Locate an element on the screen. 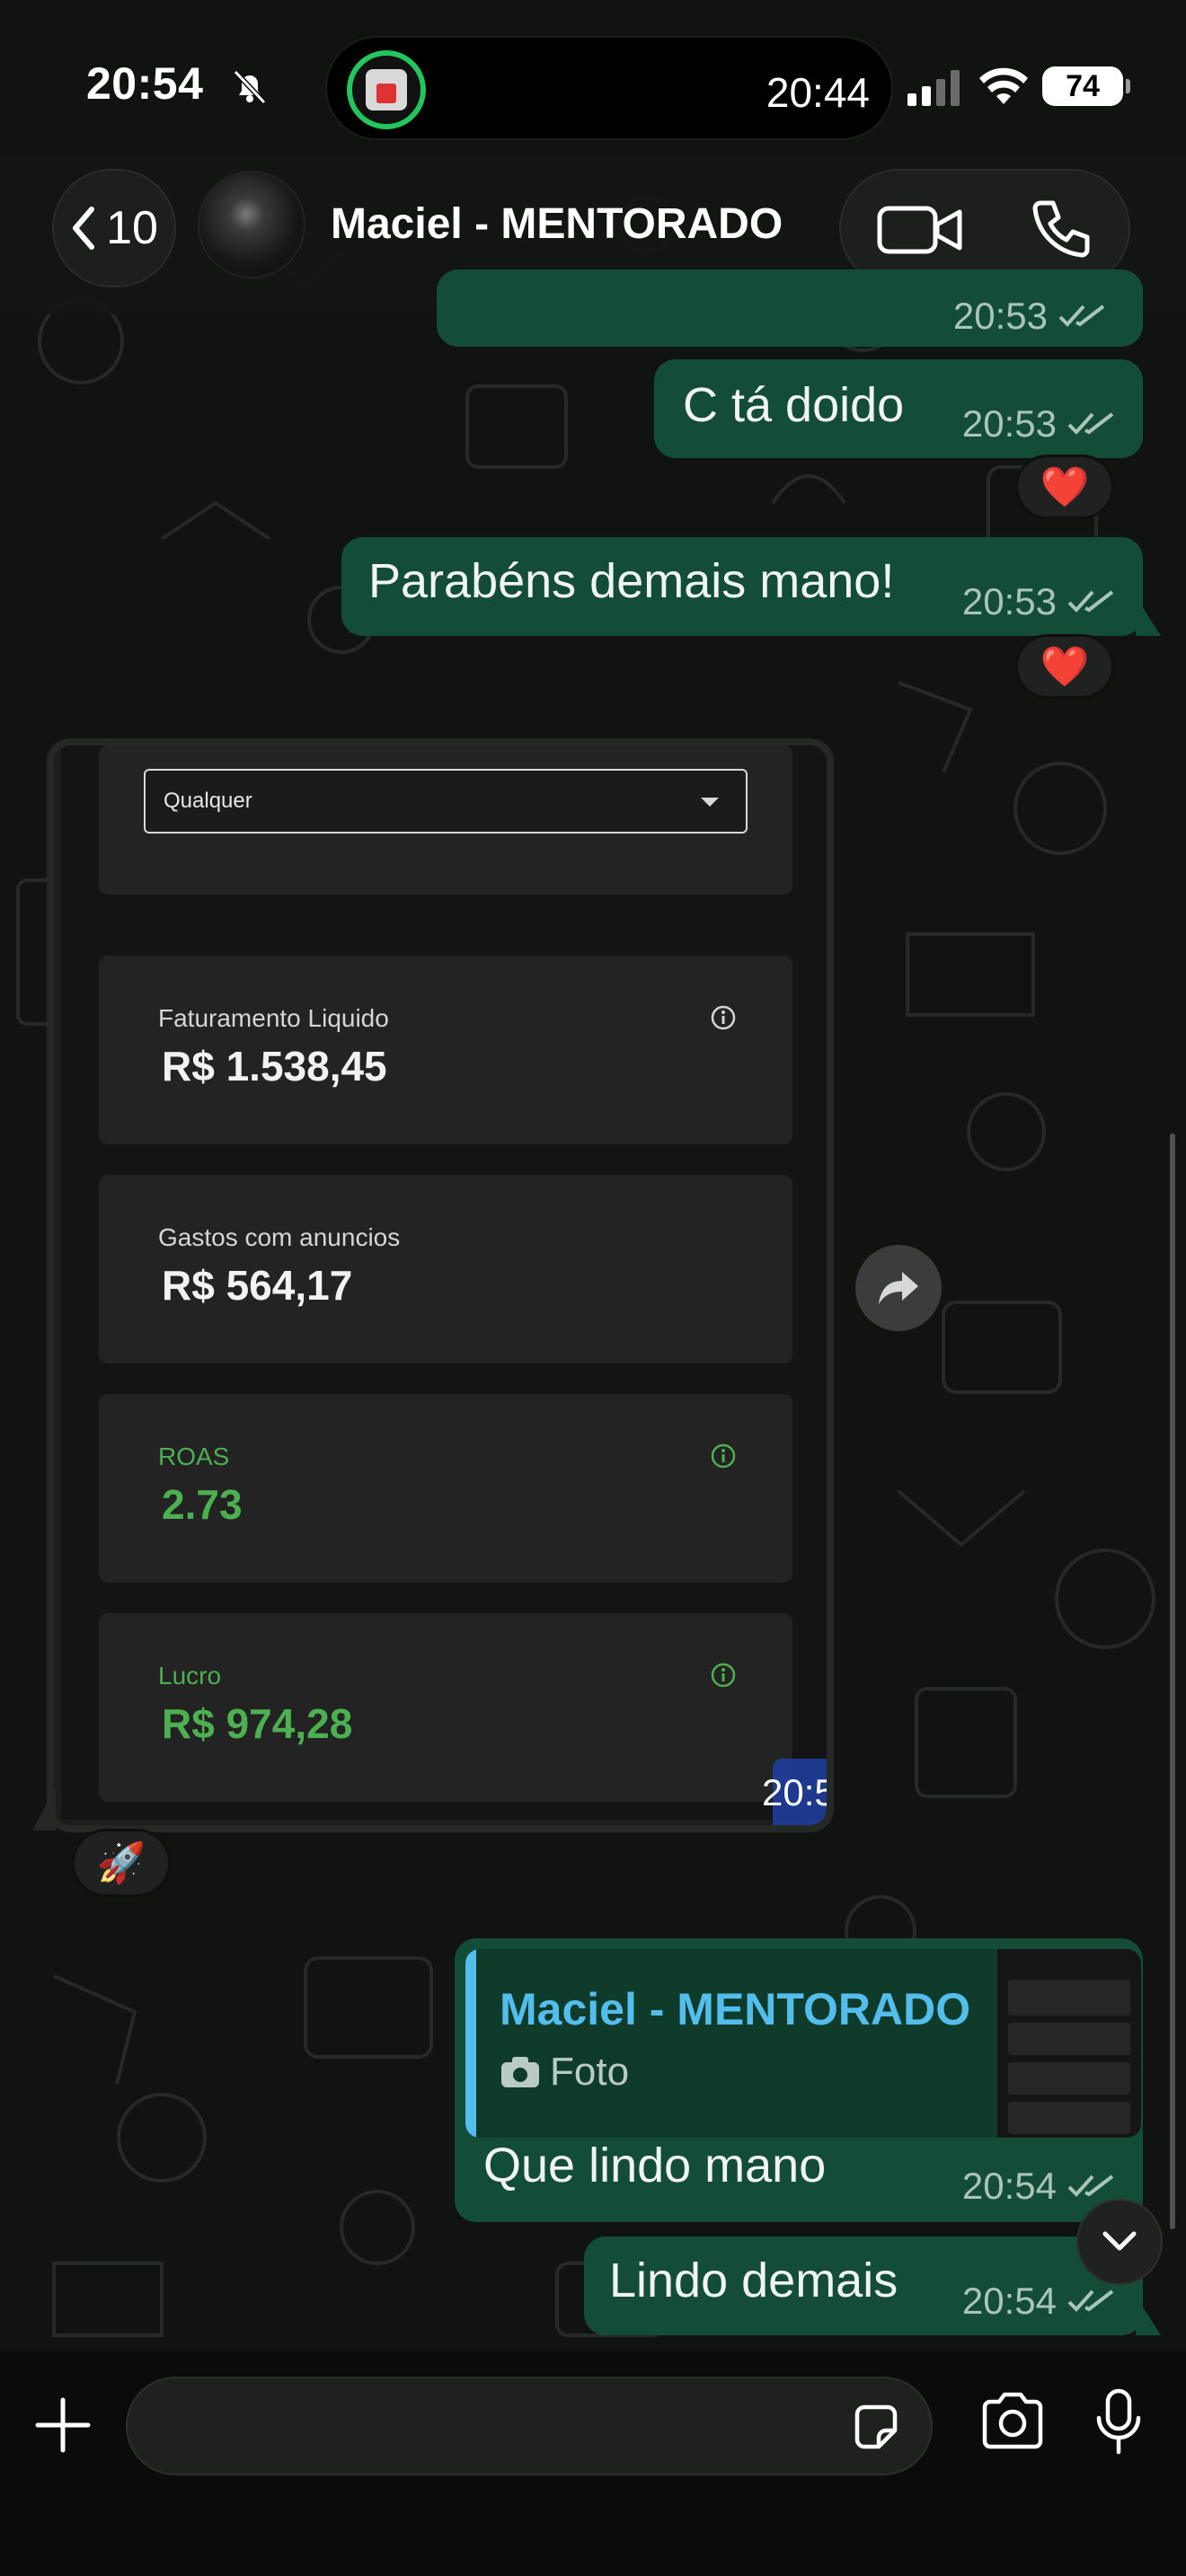  message-reaction: 🚀 is located at coordinates (122, 1863).